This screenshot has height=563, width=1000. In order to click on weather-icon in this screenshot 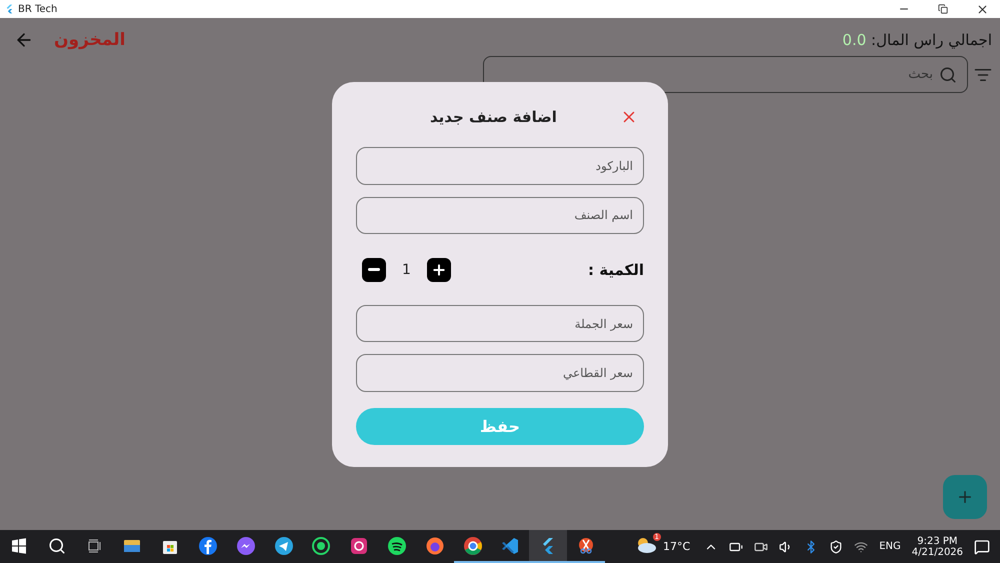, I will do `click(646, 545)`.